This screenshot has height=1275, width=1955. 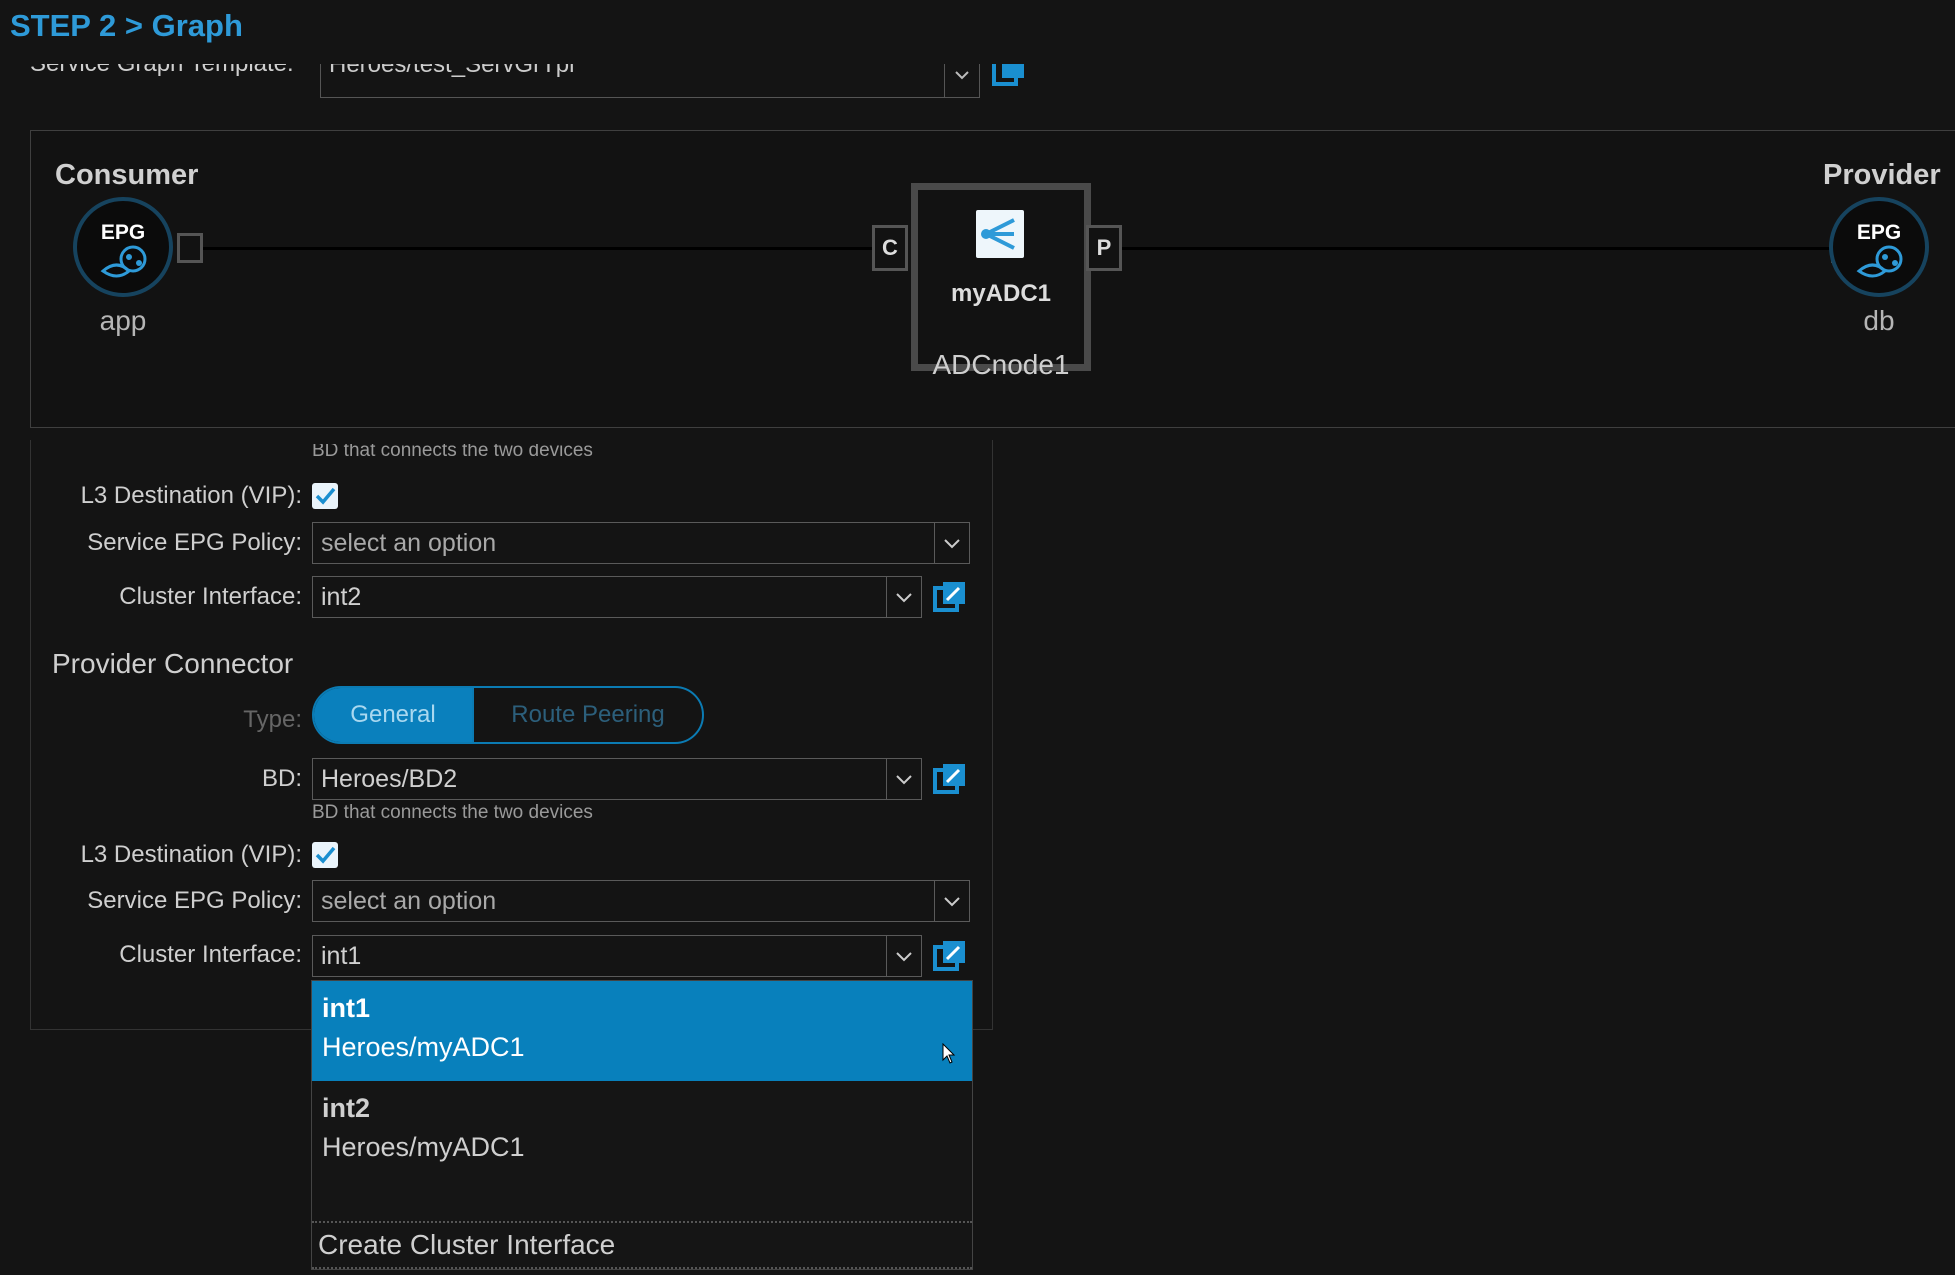 I want to click on dropdown-option-int2: int2 Heroes/myADC1, so click(x=642, y=1131).